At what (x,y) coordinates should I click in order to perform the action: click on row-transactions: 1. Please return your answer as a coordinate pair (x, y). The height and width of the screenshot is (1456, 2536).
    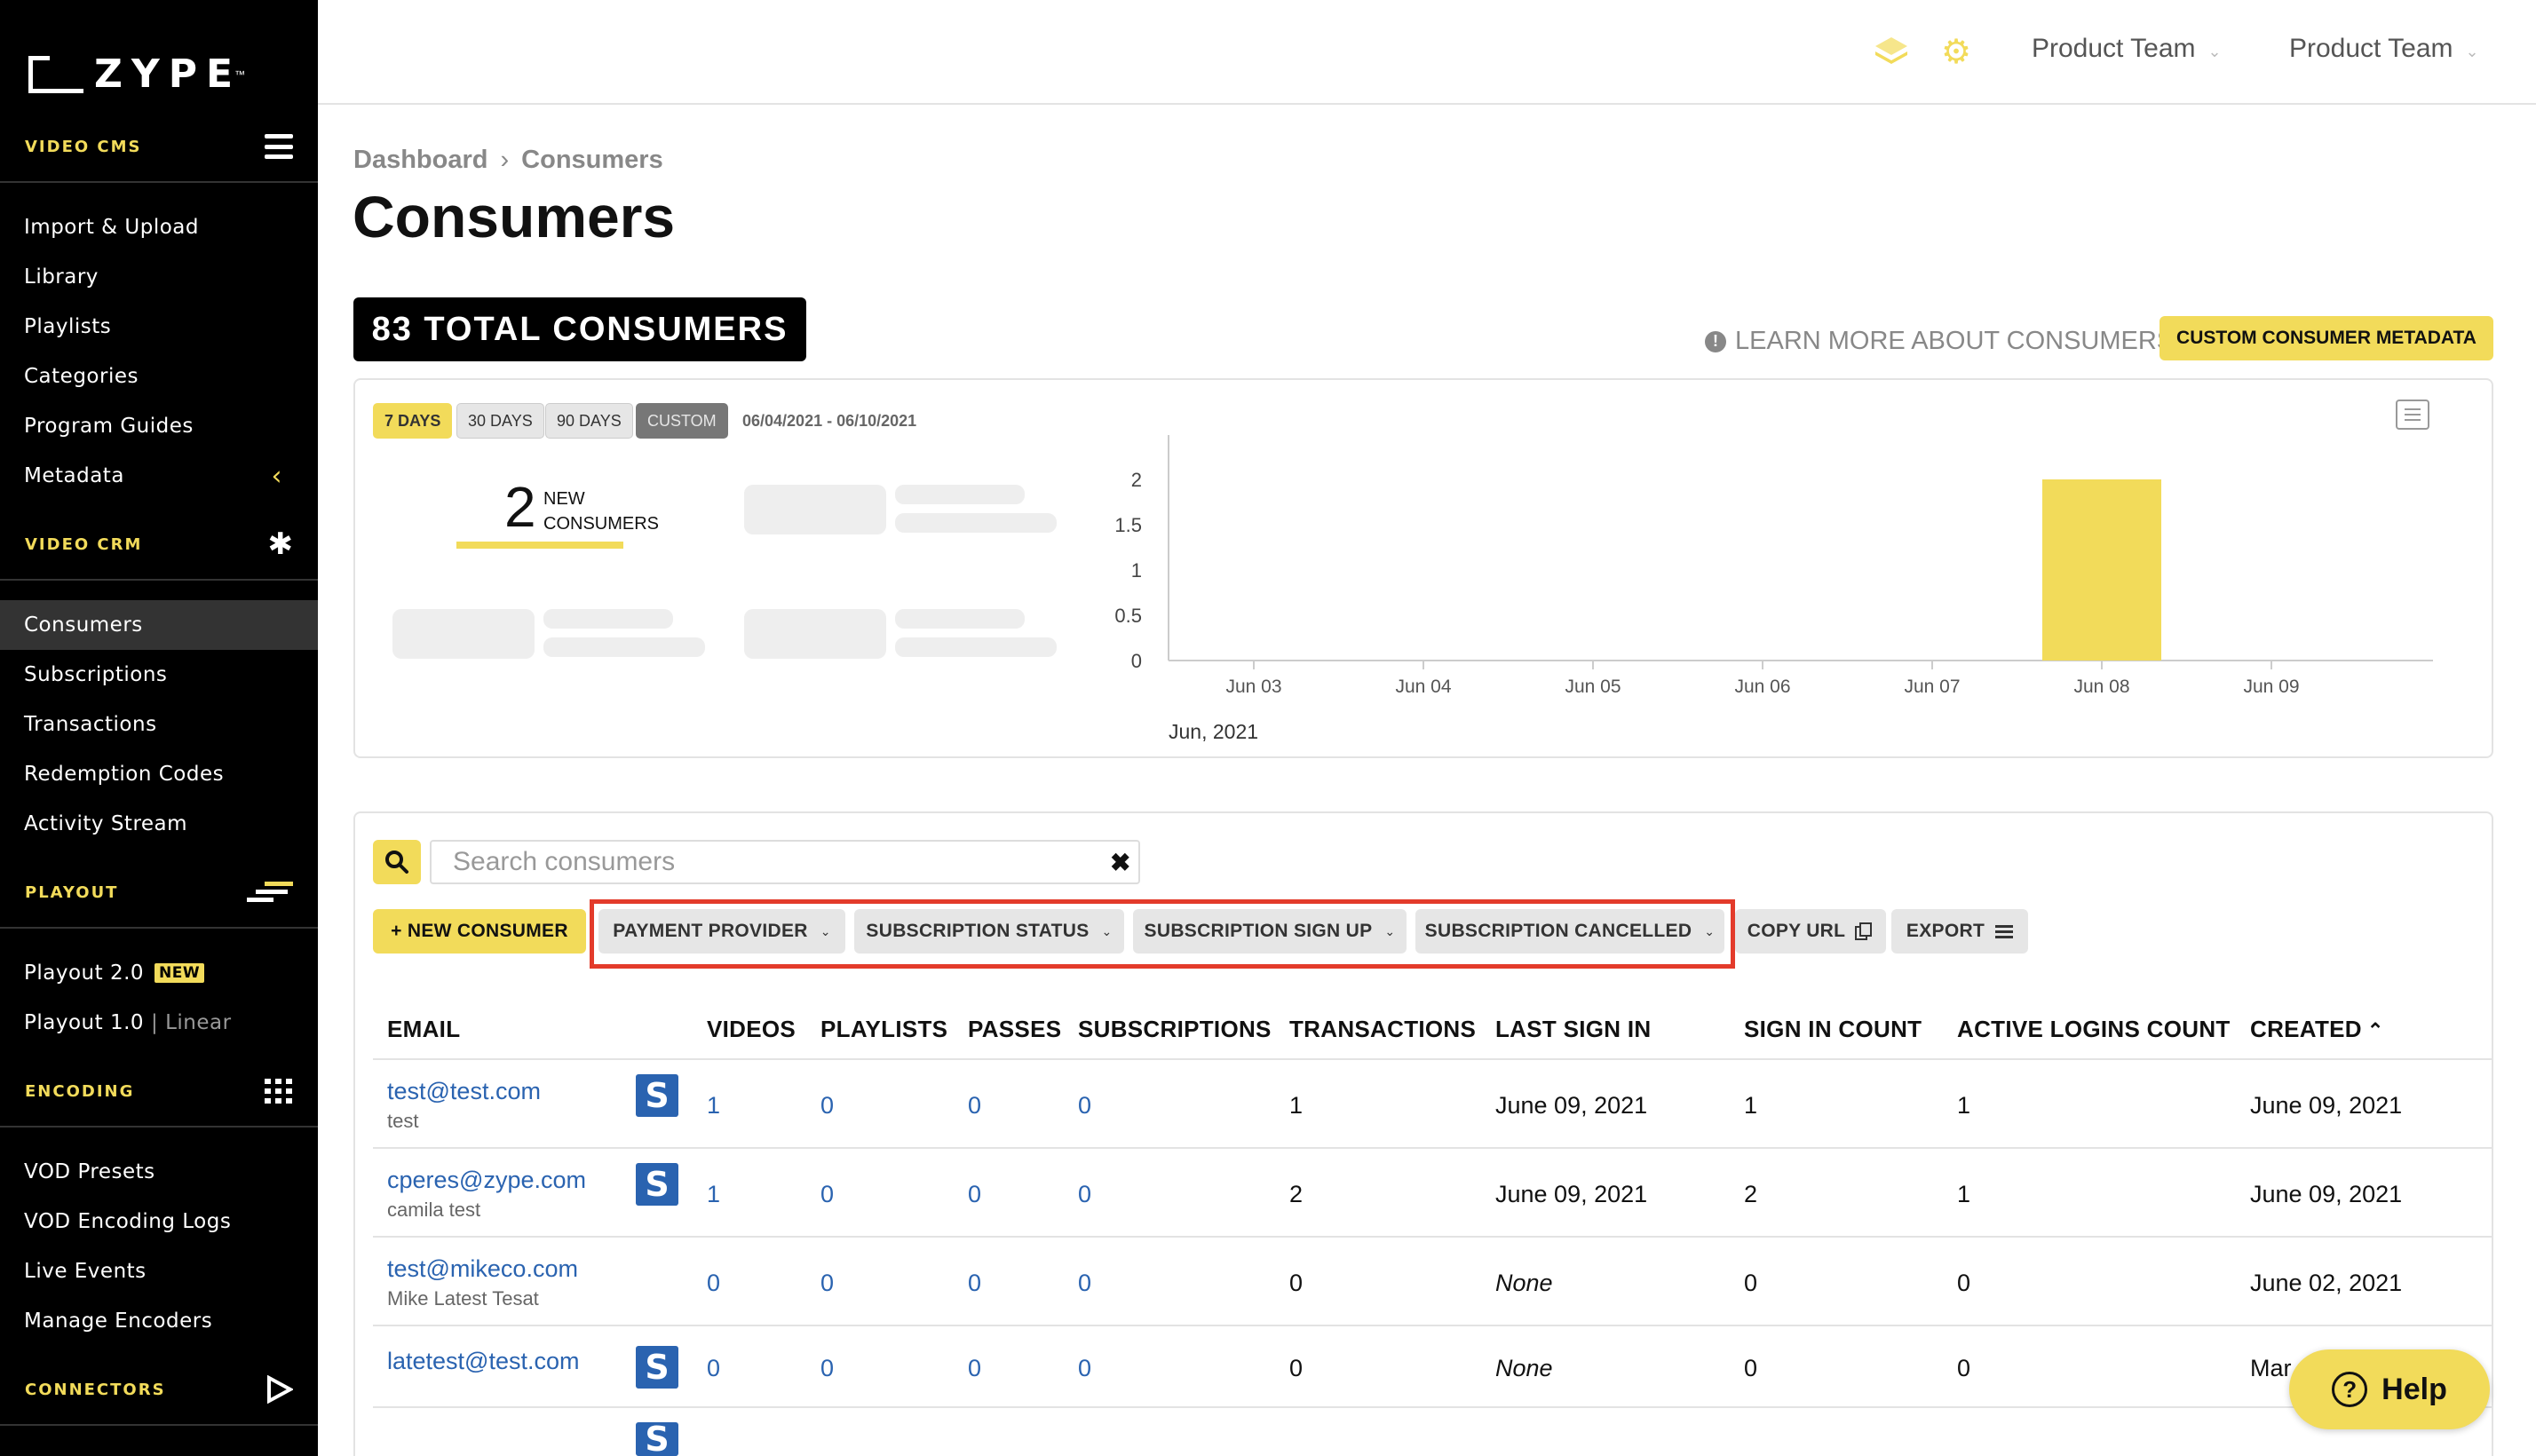
    Looking at the image, I should click on (1296, 1105).